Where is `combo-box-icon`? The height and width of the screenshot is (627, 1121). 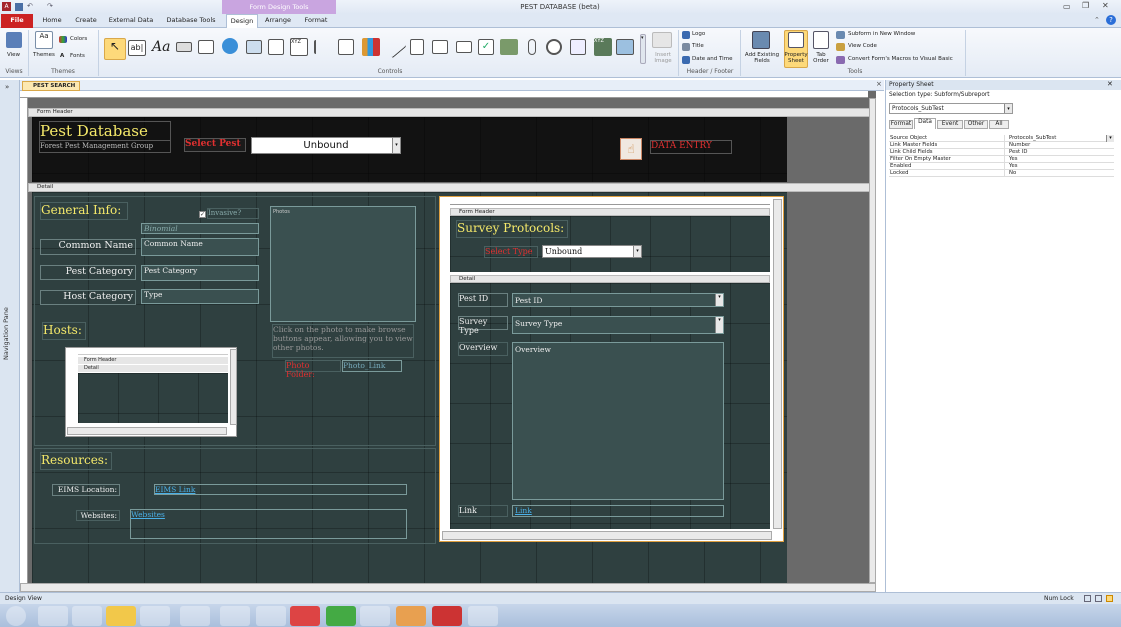
combo-box-icon is located at coordinates (346, 47).